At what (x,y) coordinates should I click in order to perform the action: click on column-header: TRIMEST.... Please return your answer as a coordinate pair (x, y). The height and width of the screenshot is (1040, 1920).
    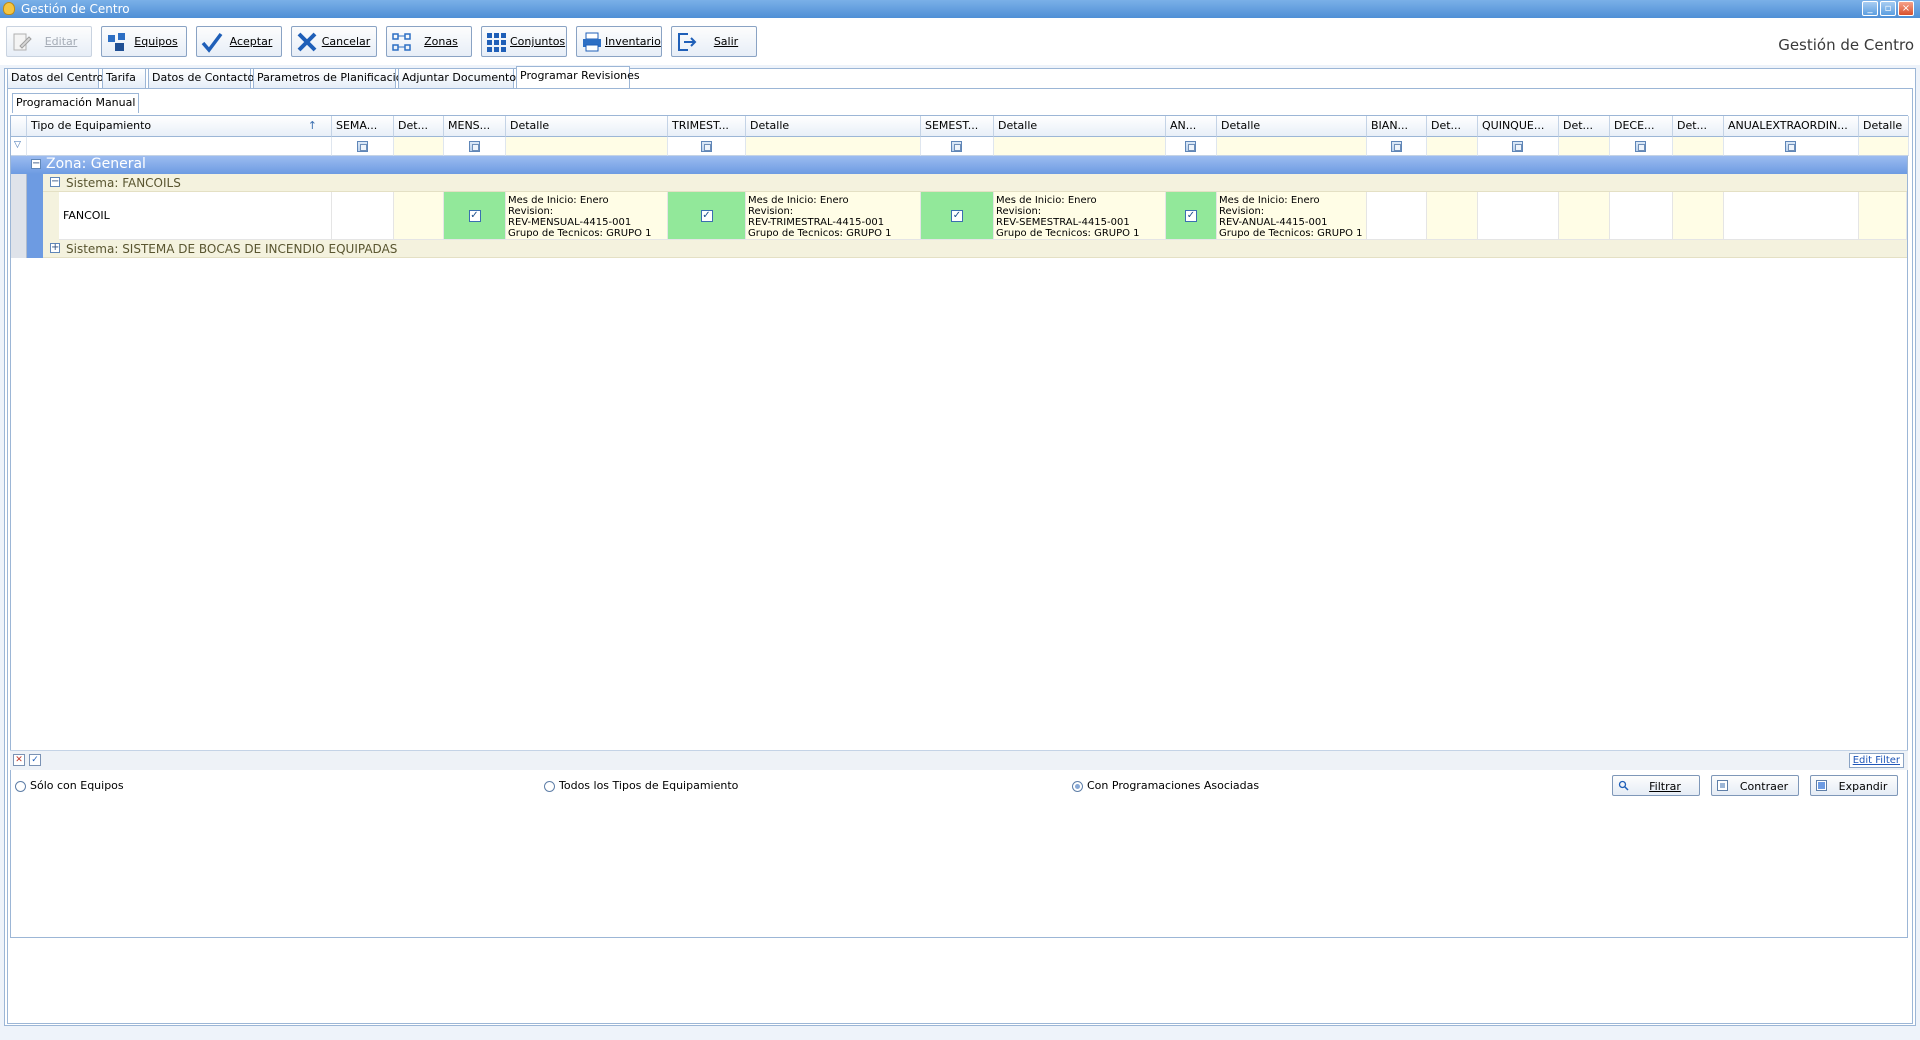
    Looking at the image, I should click on (707, 126).